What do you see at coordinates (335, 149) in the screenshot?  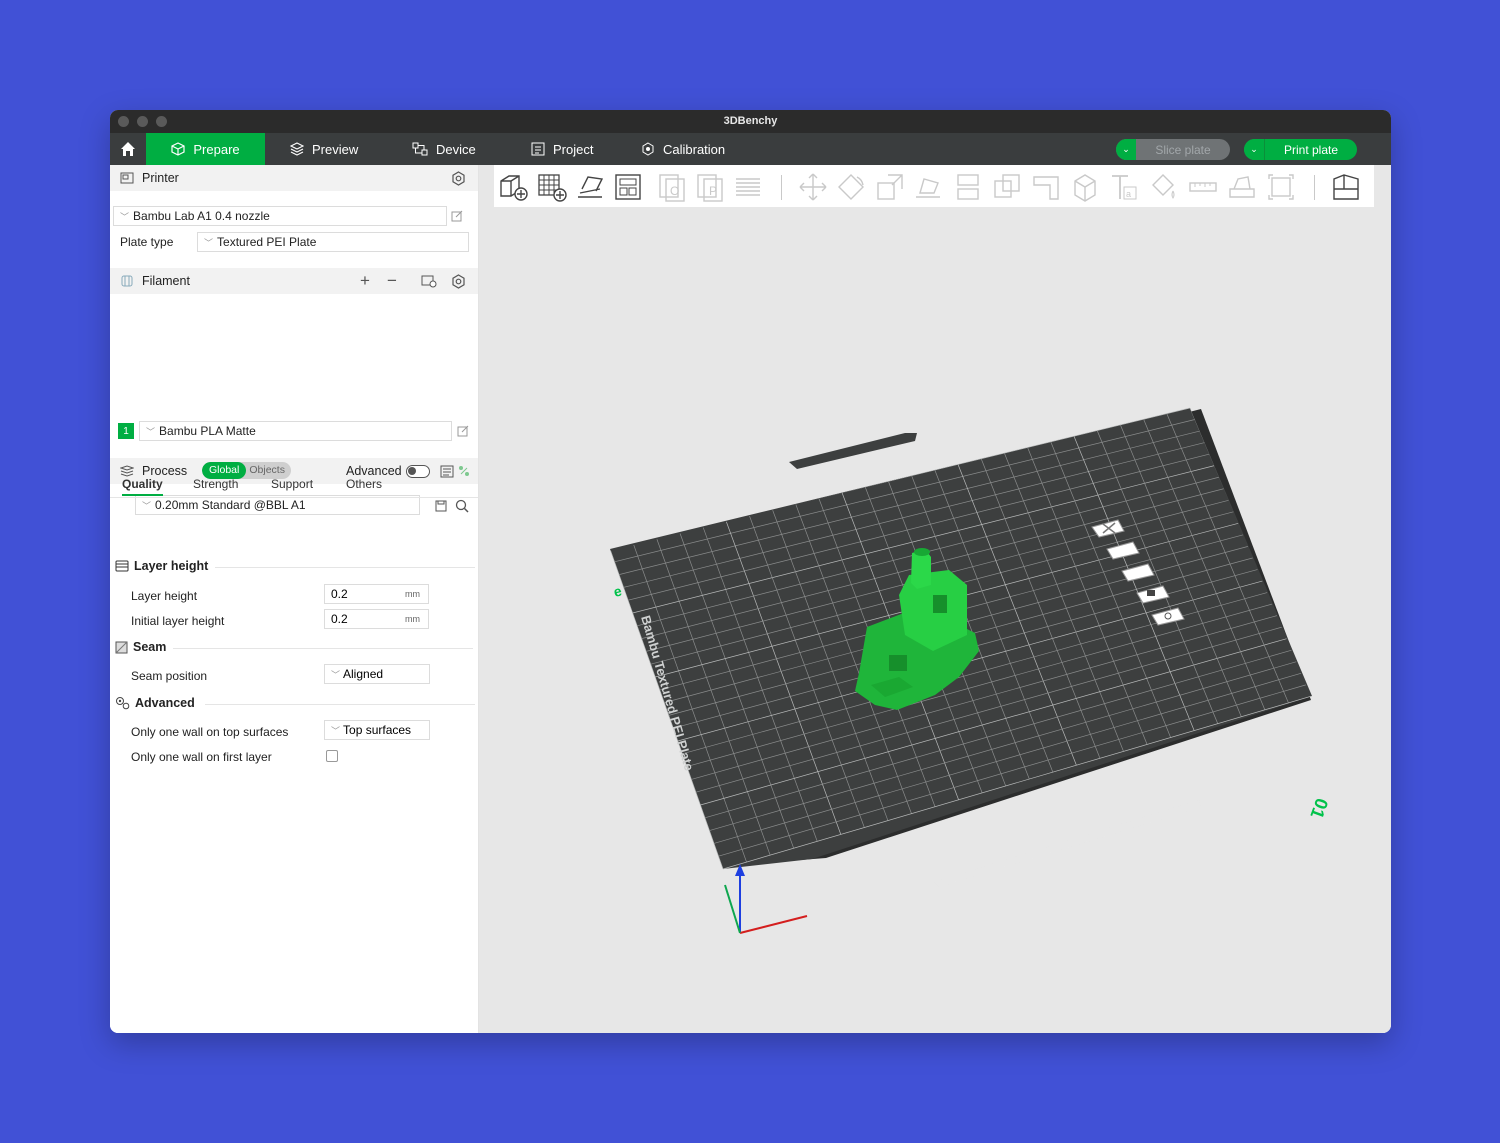 I see `tab-label: Preview` at bounding box center [335, 149].